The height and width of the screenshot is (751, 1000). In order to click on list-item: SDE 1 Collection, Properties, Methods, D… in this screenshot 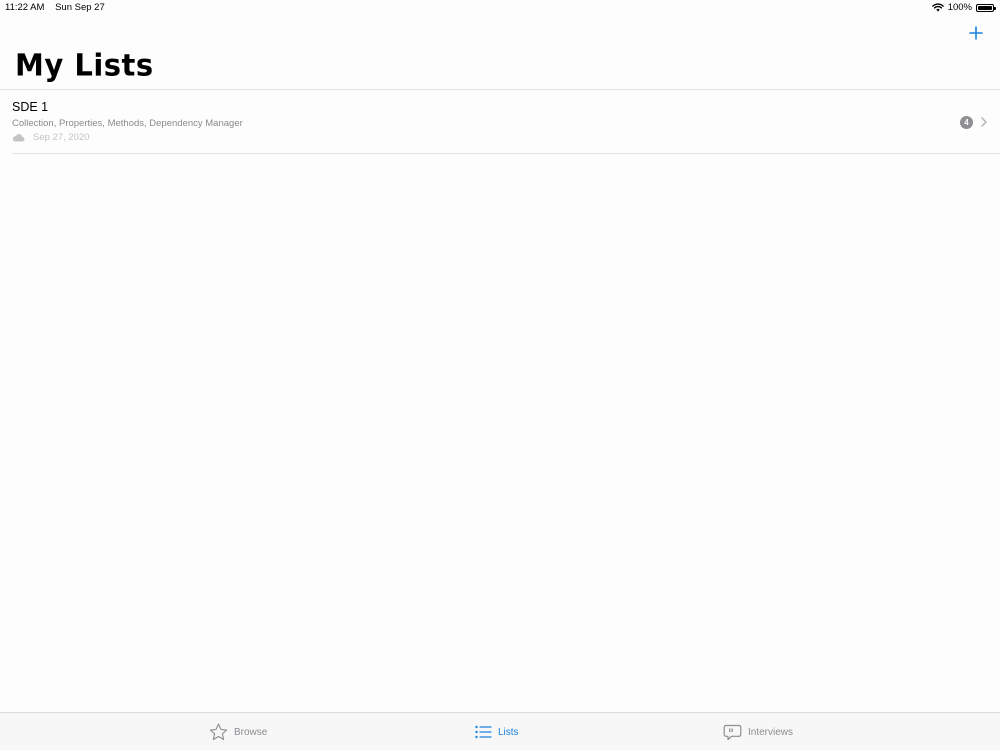, I will do `click(500, 122)`.